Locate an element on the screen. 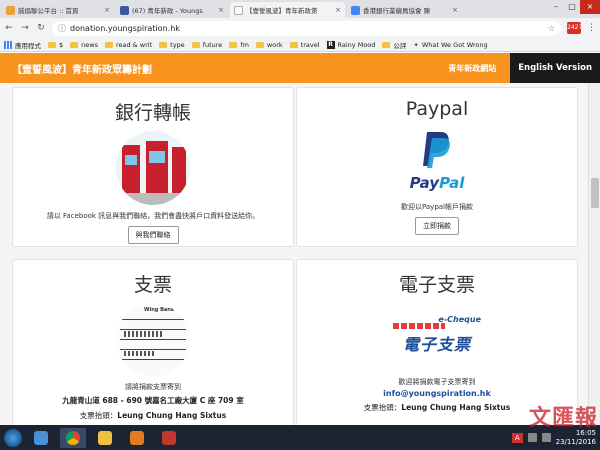  menu-icon: ⋮ is located at coordinates (591, 28).